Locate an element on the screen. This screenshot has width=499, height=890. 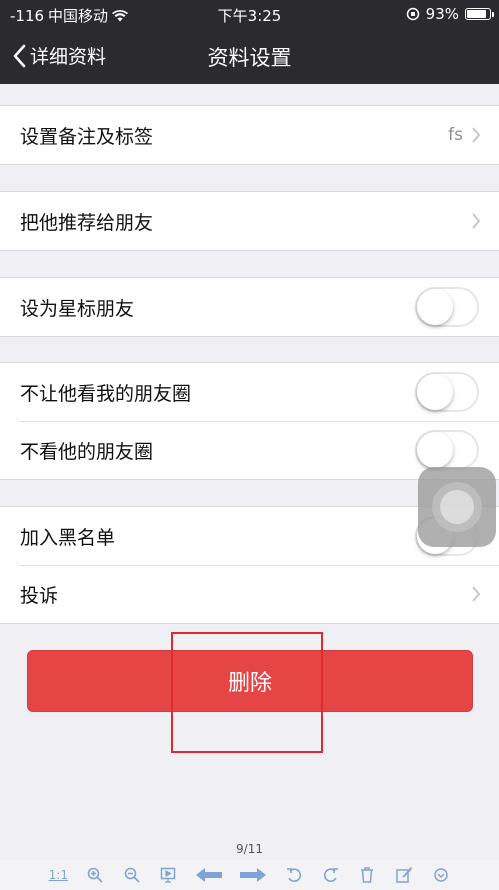
group-star: 设为星标朋友 is located at coordinates (249, 307).